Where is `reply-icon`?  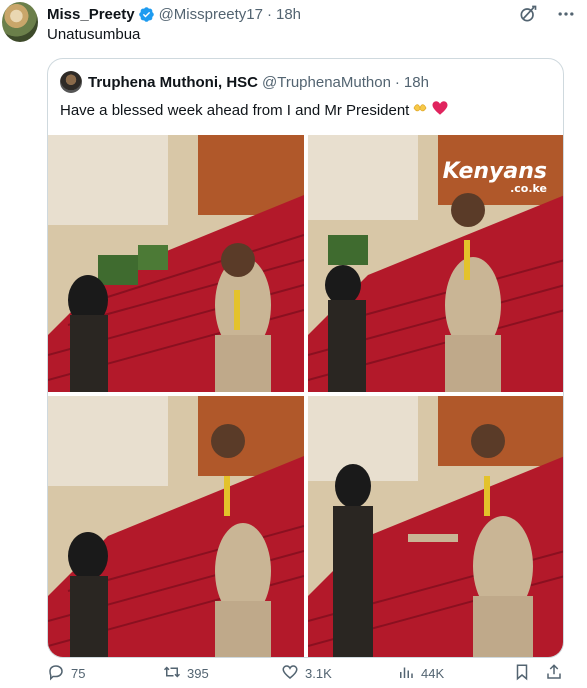 reply-icon is located at coordinates (56, 673).